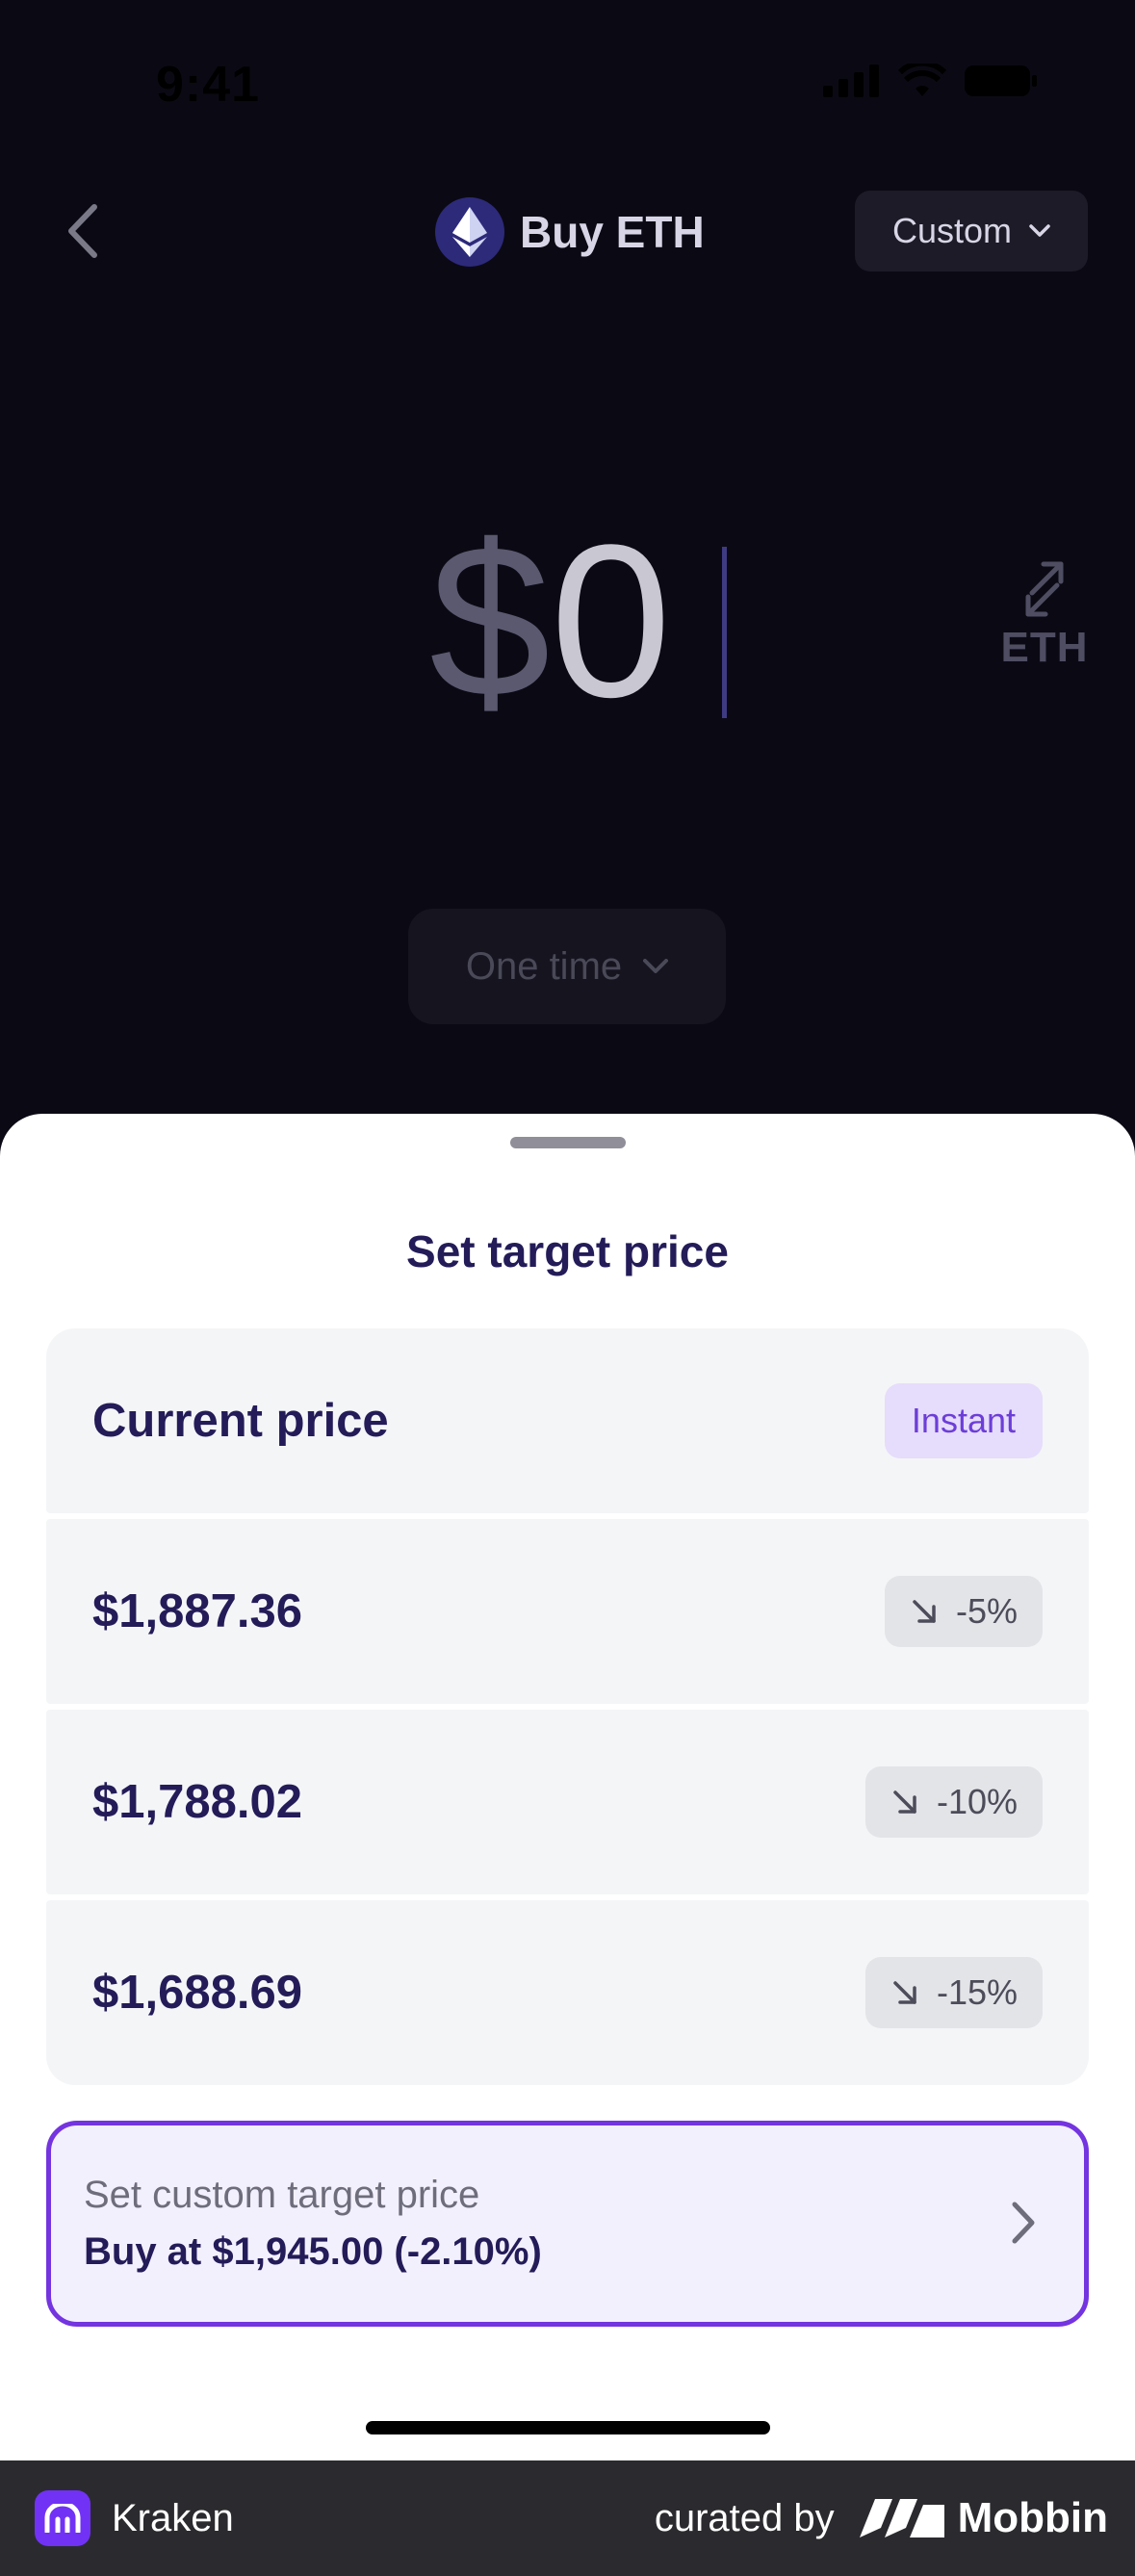 This screenshot has height=2576, width=1135. I want to click on kraken-logo-icon, so click(62, 2518).